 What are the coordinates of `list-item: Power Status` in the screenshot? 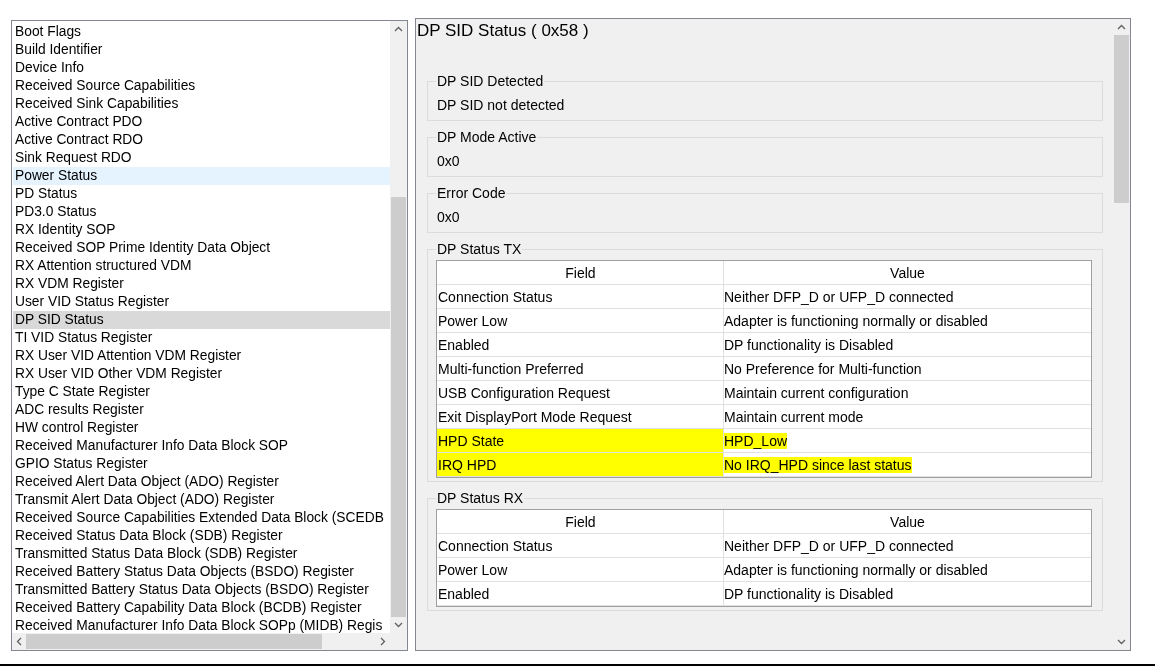 It's located at (201, 176).